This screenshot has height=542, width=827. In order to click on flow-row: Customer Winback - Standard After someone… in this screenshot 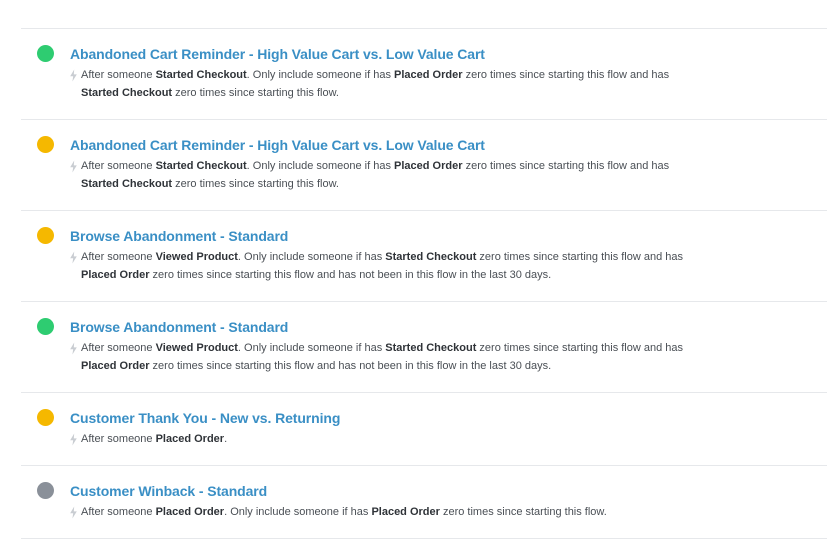, I will do `click(424, 502)`.